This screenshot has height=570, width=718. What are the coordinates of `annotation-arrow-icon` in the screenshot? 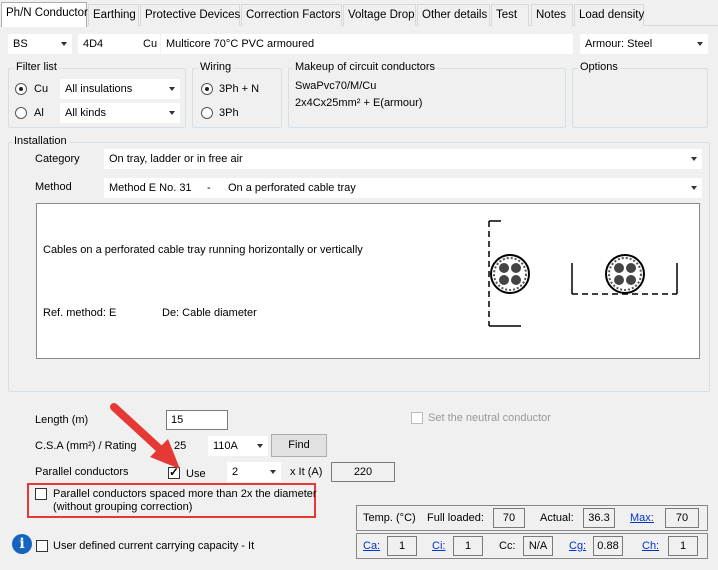 It's located at (145, 436).